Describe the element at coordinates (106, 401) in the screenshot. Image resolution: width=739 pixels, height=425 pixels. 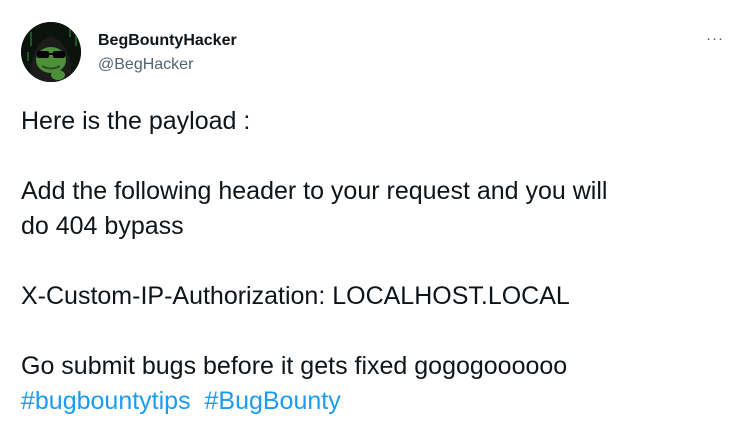
I see `hashtag-link: #bugbountytips` at that location.